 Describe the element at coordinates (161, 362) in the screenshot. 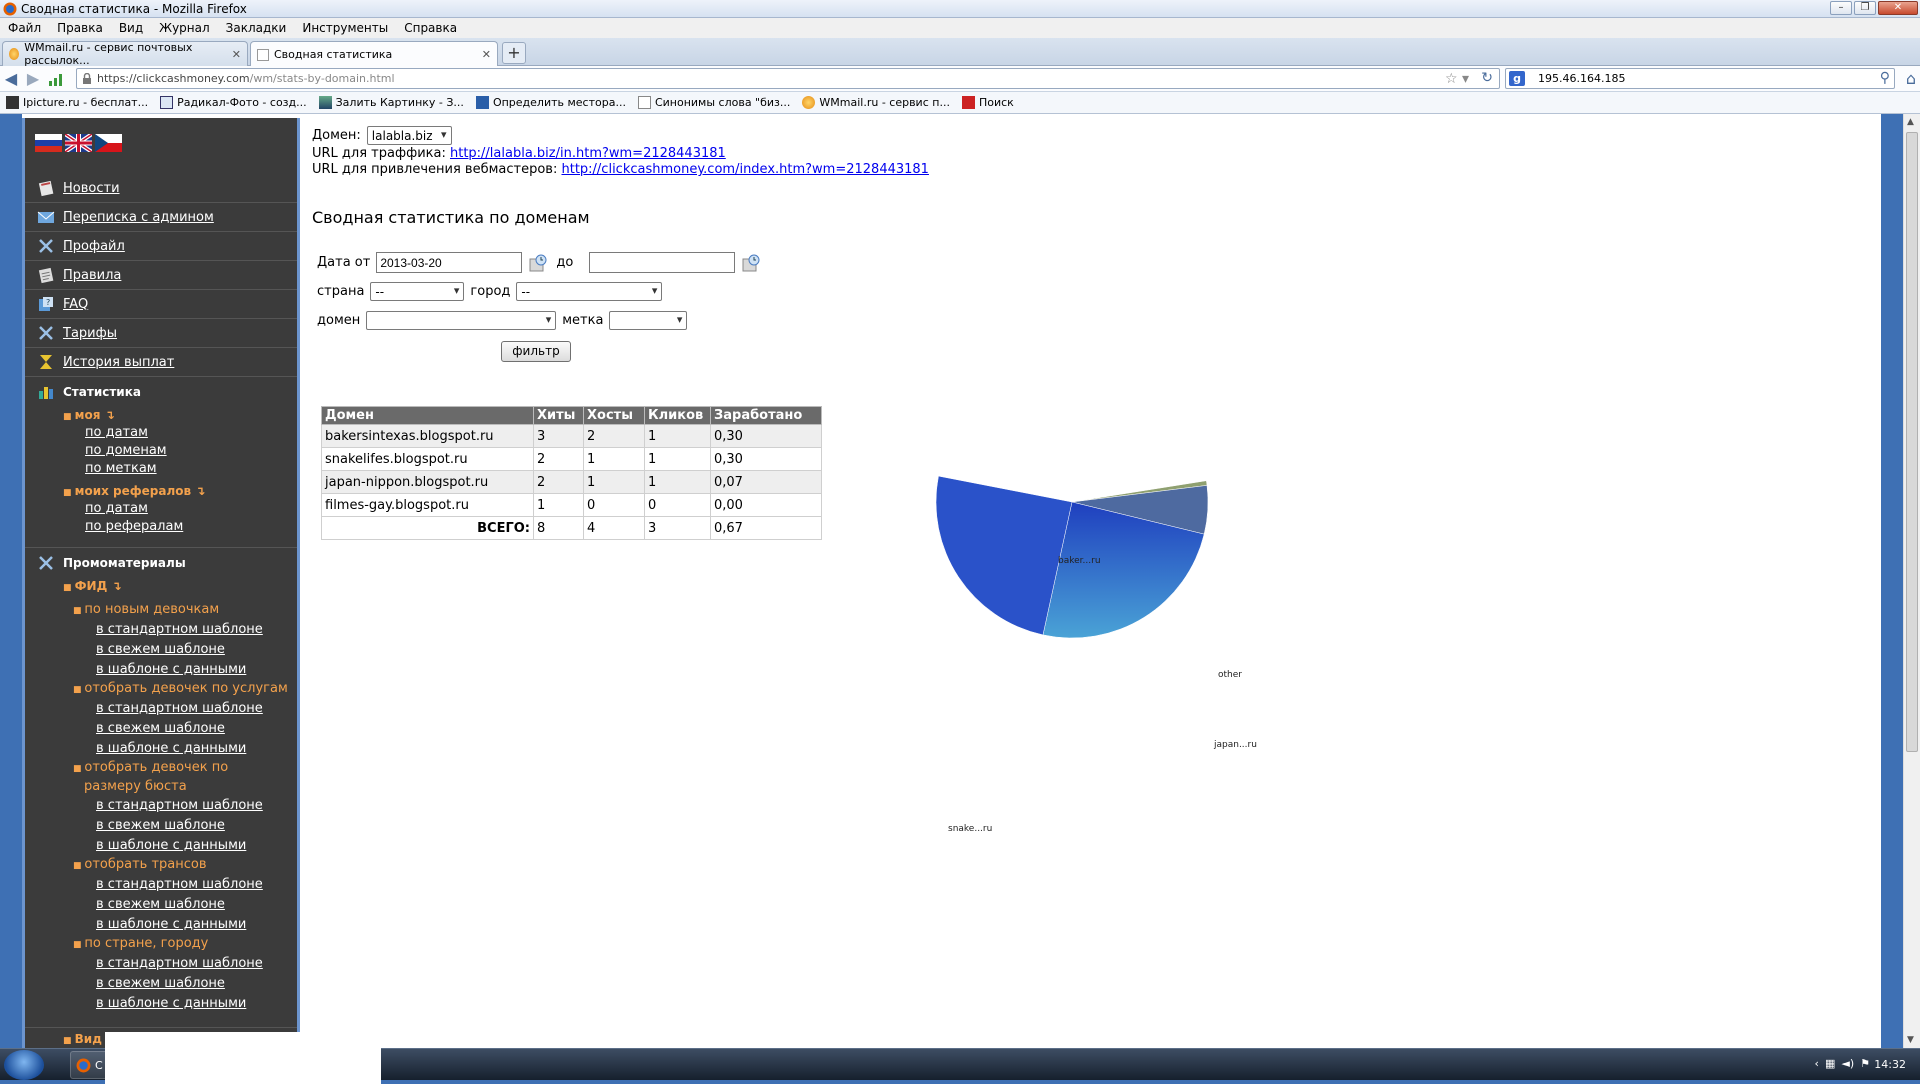

I see `sidebar-item-payouts: История выплат` at that location.